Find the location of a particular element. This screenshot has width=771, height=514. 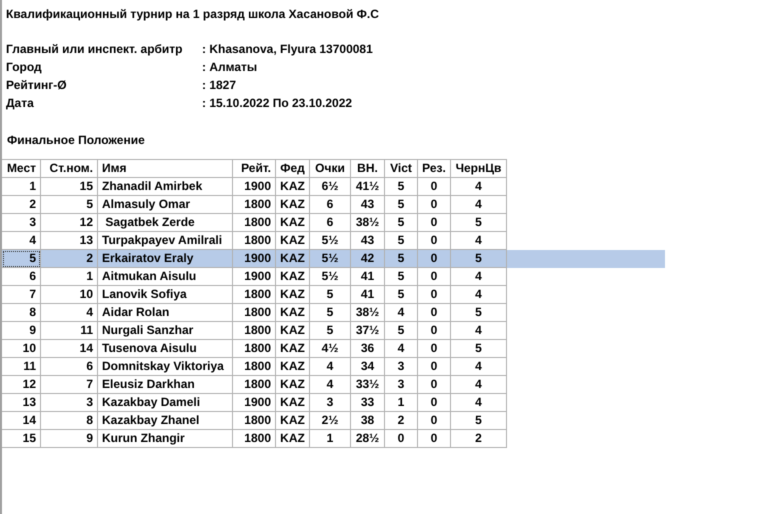

rating-cell: 1800 is located at coordinates (254, 439).